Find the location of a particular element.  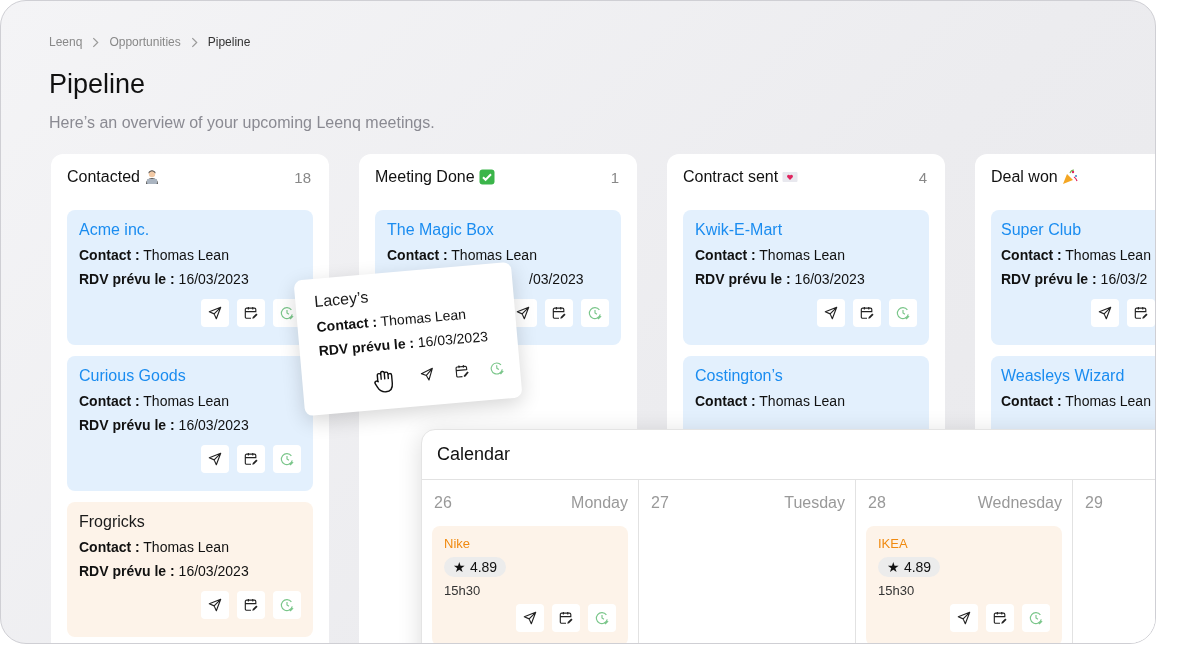

company-name: Kwik-E-Mart is located at coordinates (739, 230).